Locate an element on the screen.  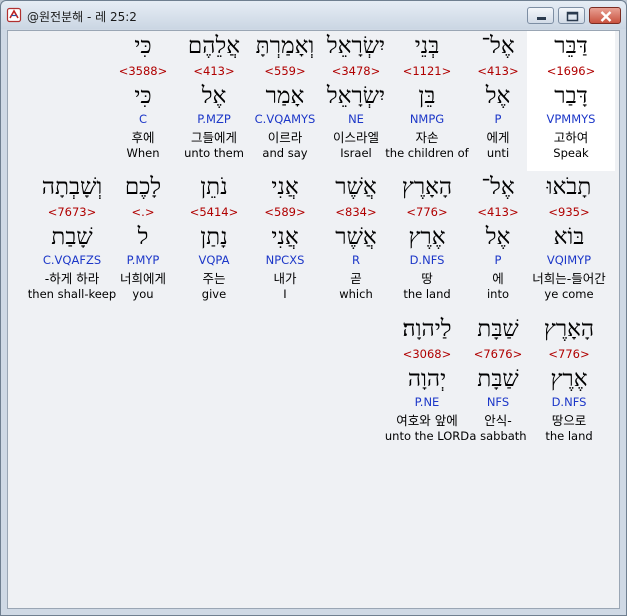
word-block: כִּי <3588> כִּי C 후에 When is located at coordinates (143, 96).